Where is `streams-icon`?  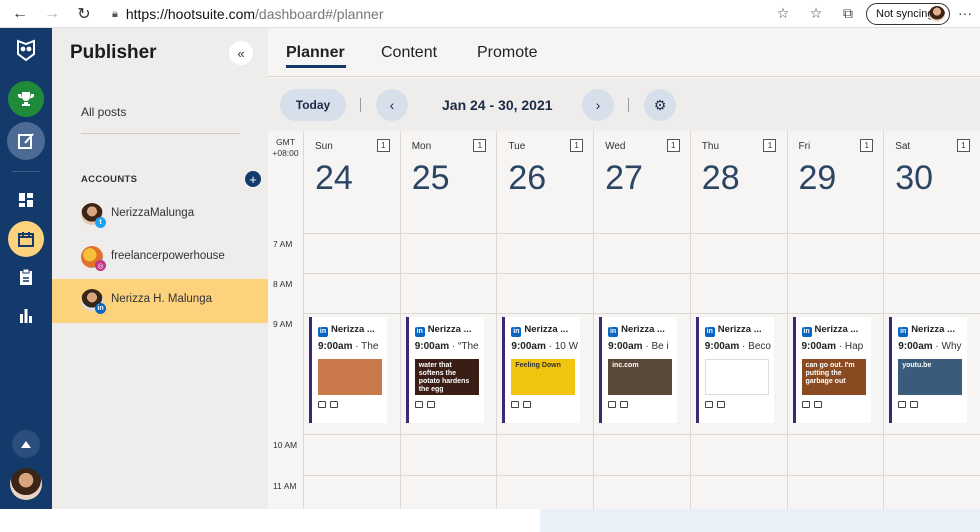
streams-icon is located at coordinates (26, 200).